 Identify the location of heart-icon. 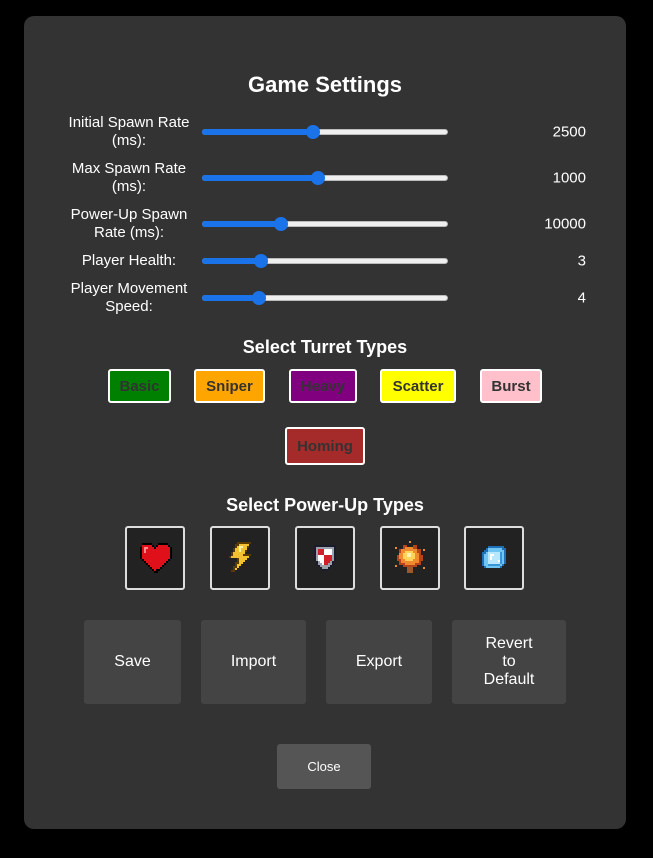
(156, 558).